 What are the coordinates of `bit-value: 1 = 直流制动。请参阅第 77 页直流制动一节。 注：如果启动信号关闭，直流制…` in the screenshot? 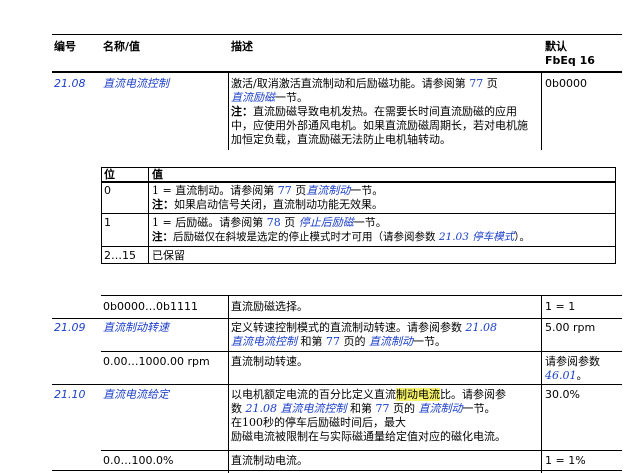 It's located at (382, 198).